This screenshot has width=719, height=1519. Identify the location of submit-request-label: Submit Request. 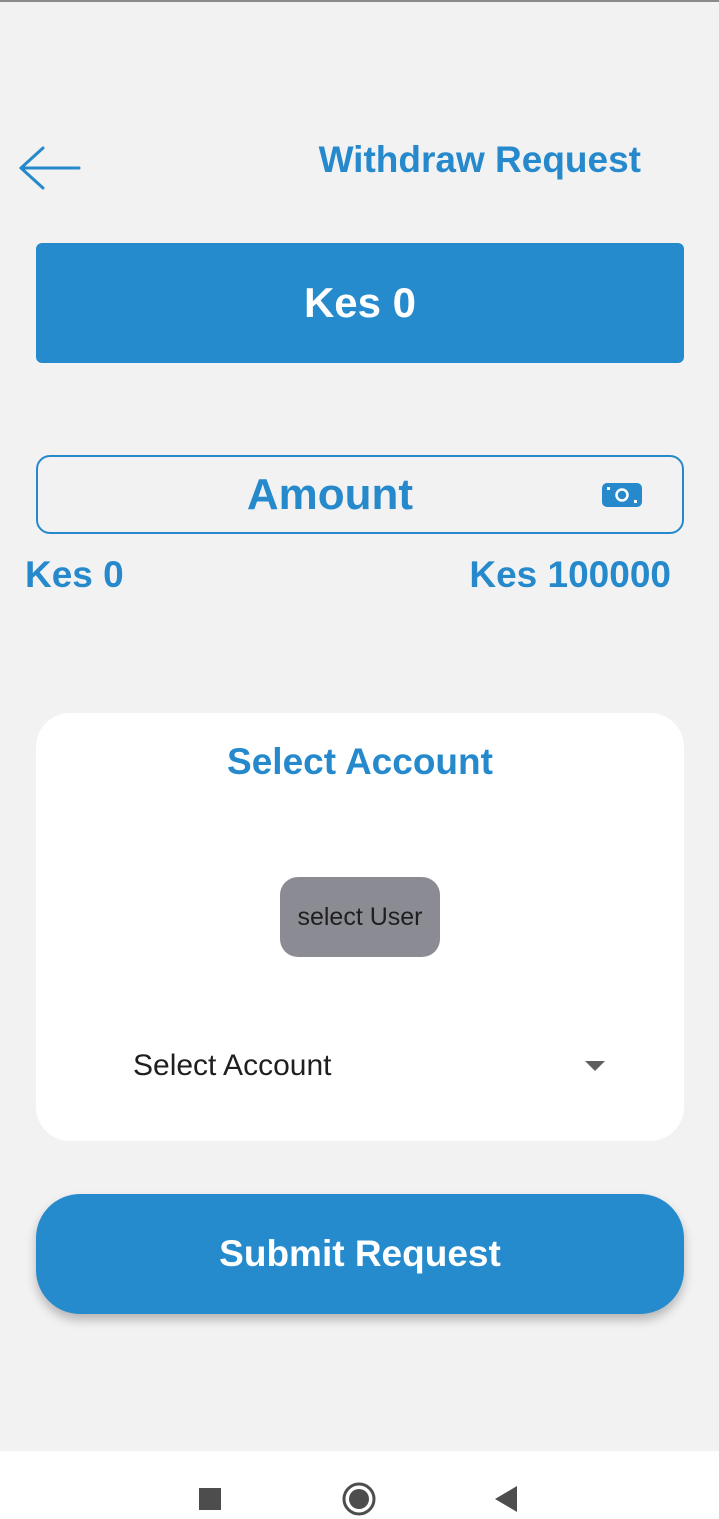
(360, 1253).